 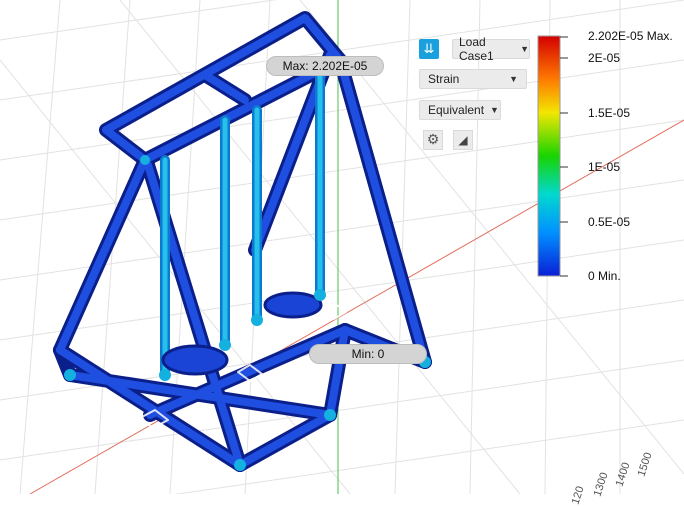 I want to click on load-case-dropdown: Load Case1 ▼, so click(x=491, y=49).